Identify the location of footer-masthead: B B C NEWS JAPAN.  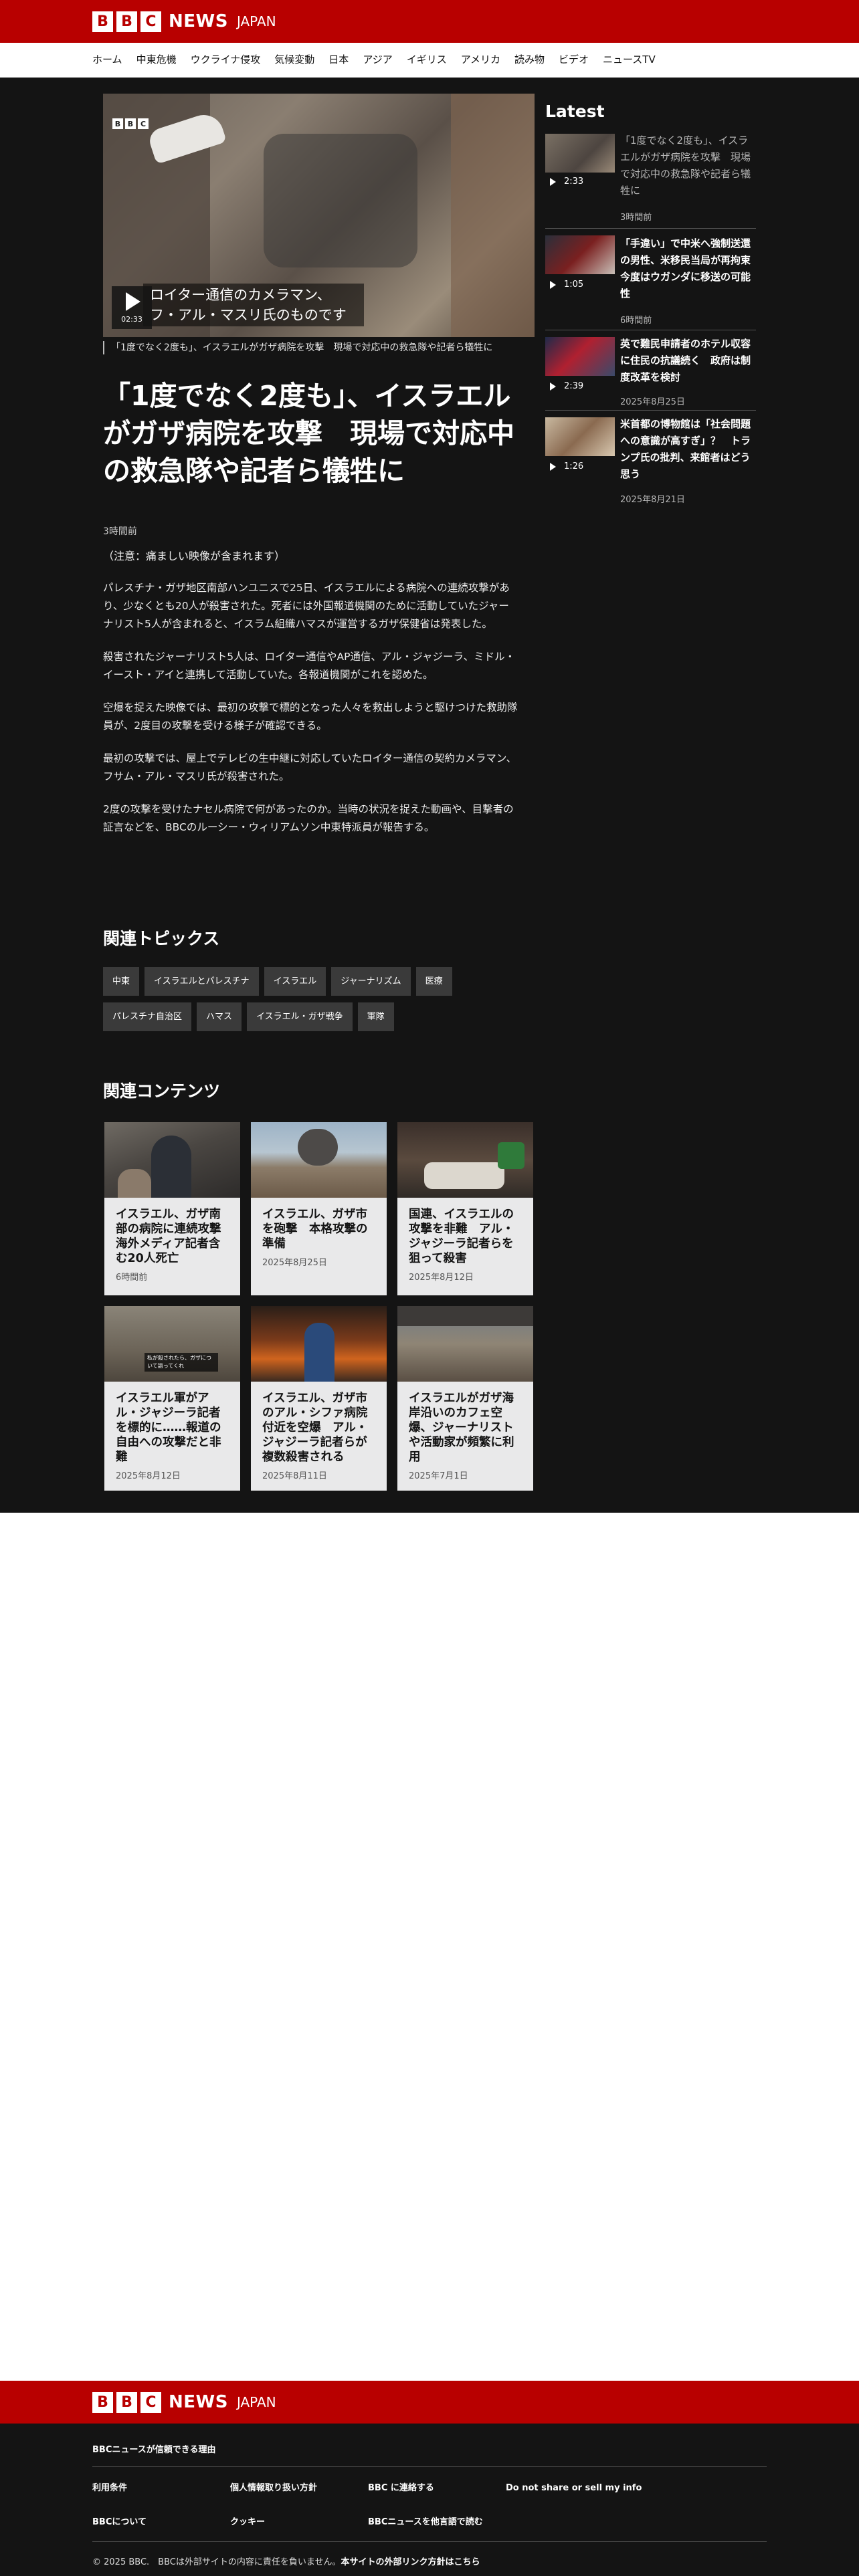
(429, 2402).